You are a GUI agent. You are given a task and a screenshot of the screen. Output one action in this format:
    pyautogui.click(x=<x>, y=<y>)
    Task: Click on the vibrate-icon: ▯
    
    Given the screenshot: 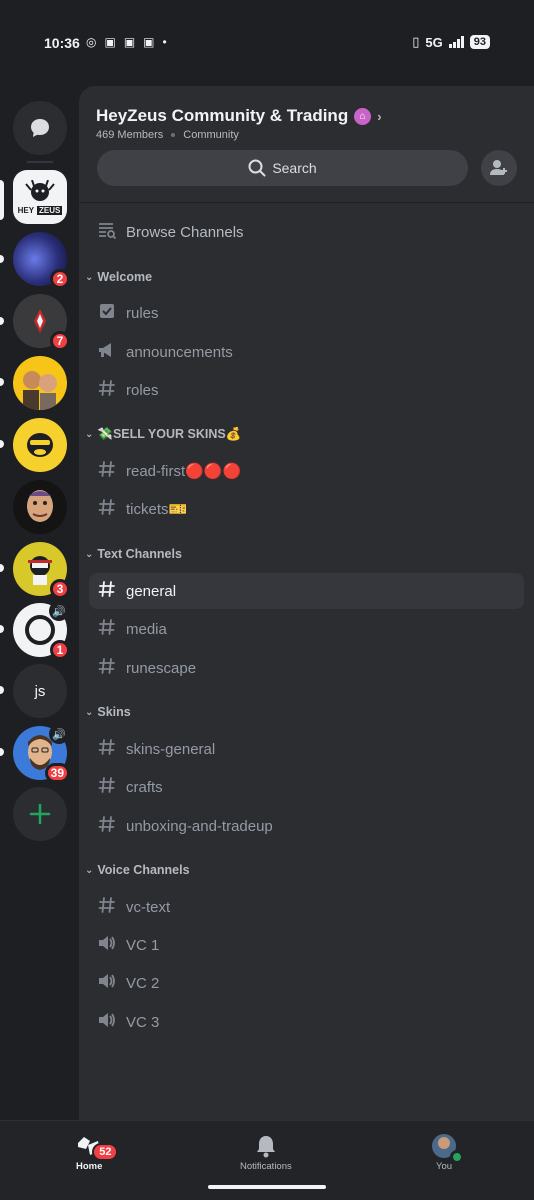 What is the action you would take?
    pyautogui.click(x=416, y=41)
    